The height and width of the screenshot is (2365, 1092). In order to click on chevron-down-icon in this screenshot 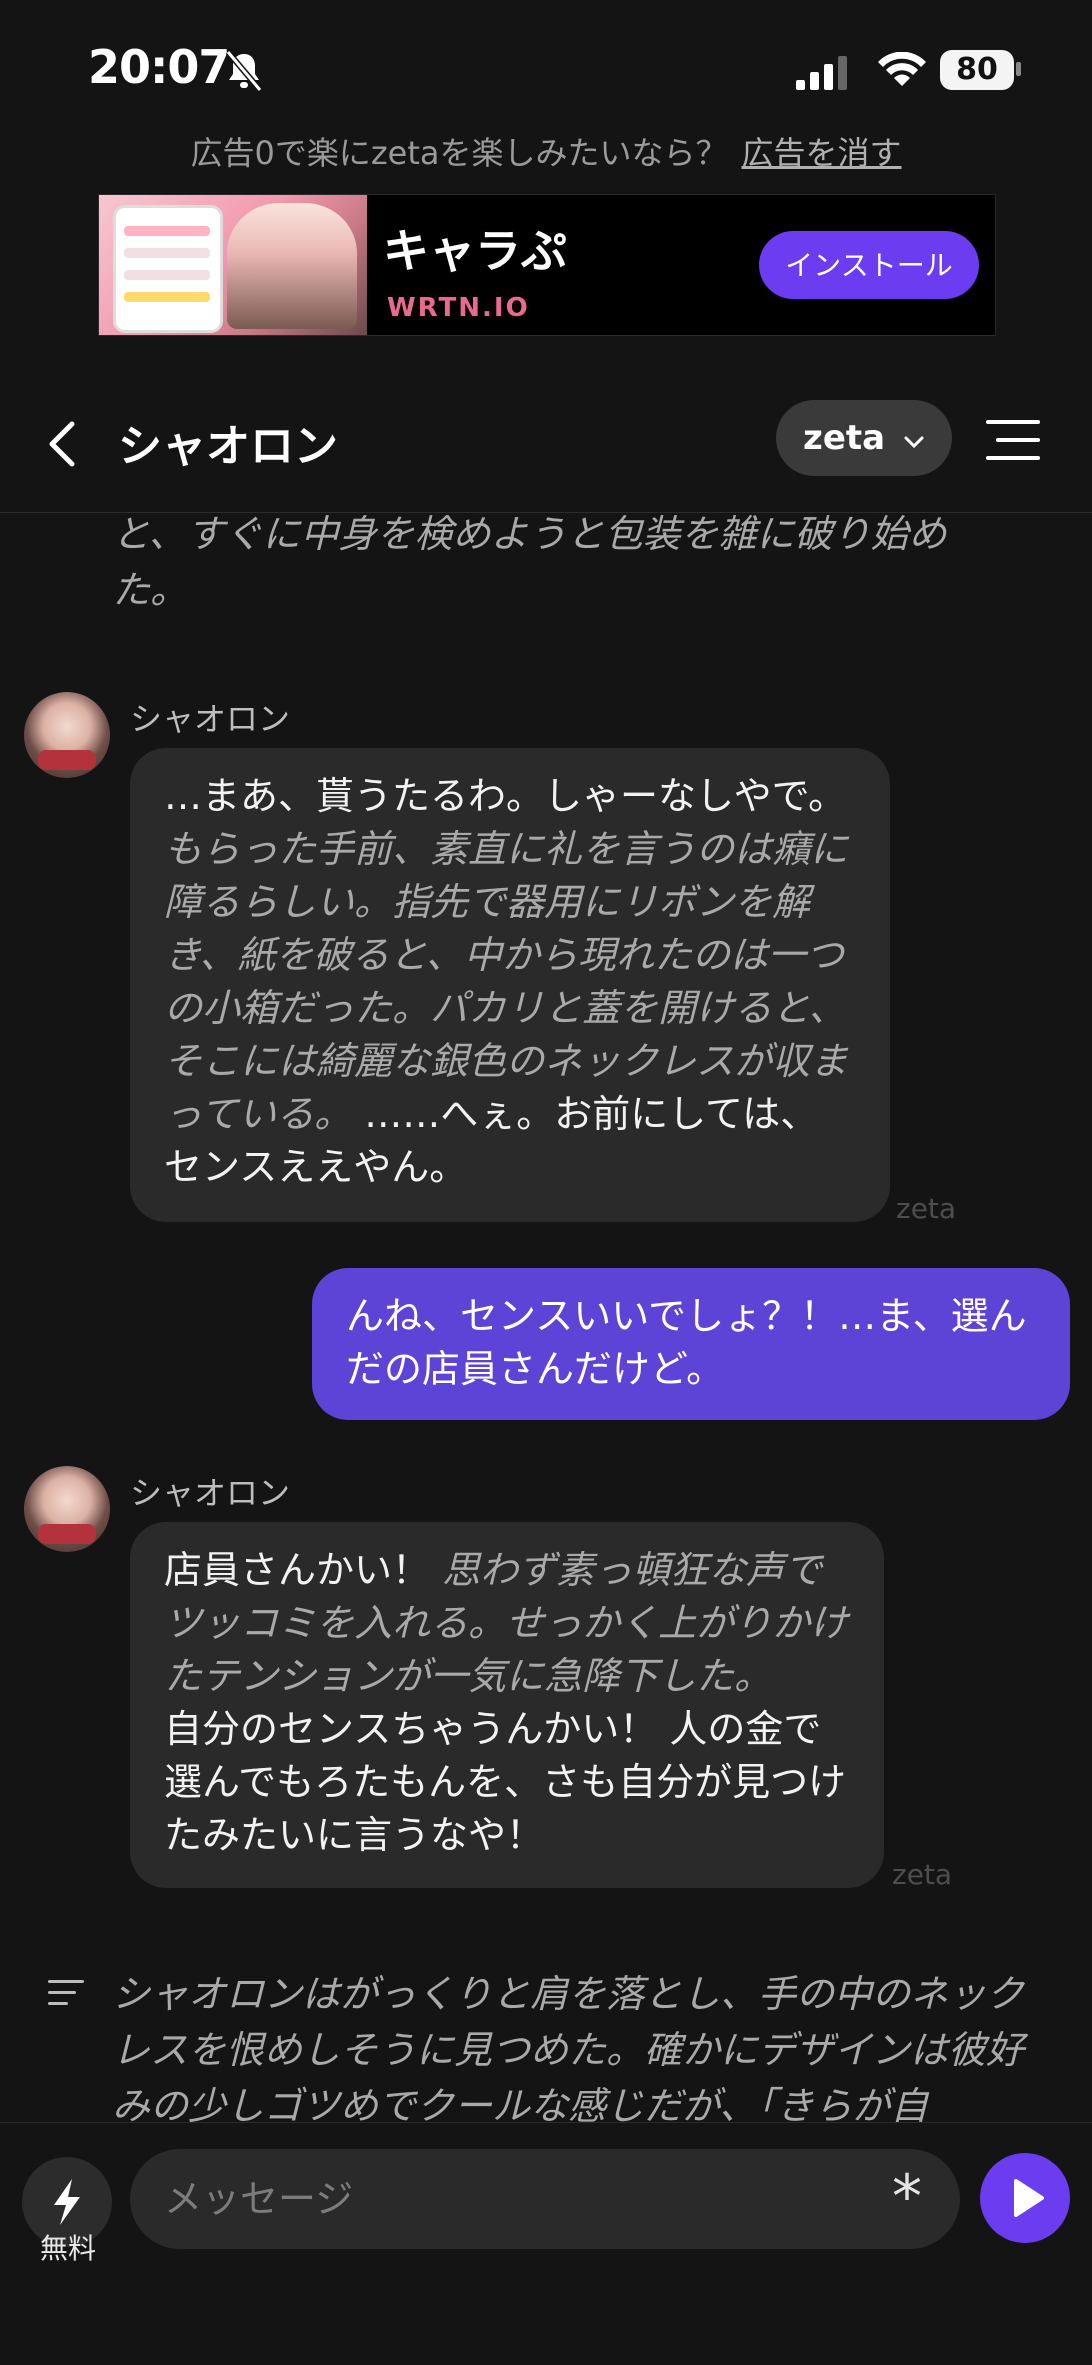, I will do `click(914, 442)`.